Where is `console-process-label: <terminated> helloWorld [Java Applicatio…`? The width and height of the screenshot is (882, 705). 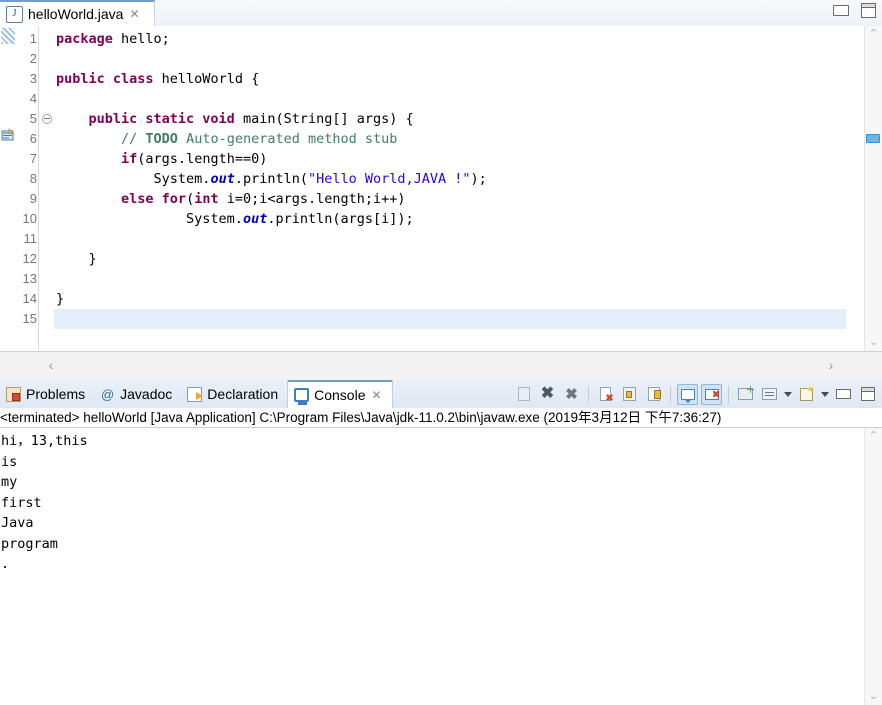 console-process-label: <terminated> helloWorld [Java Applicatio… is located at coordinates (441, 418).